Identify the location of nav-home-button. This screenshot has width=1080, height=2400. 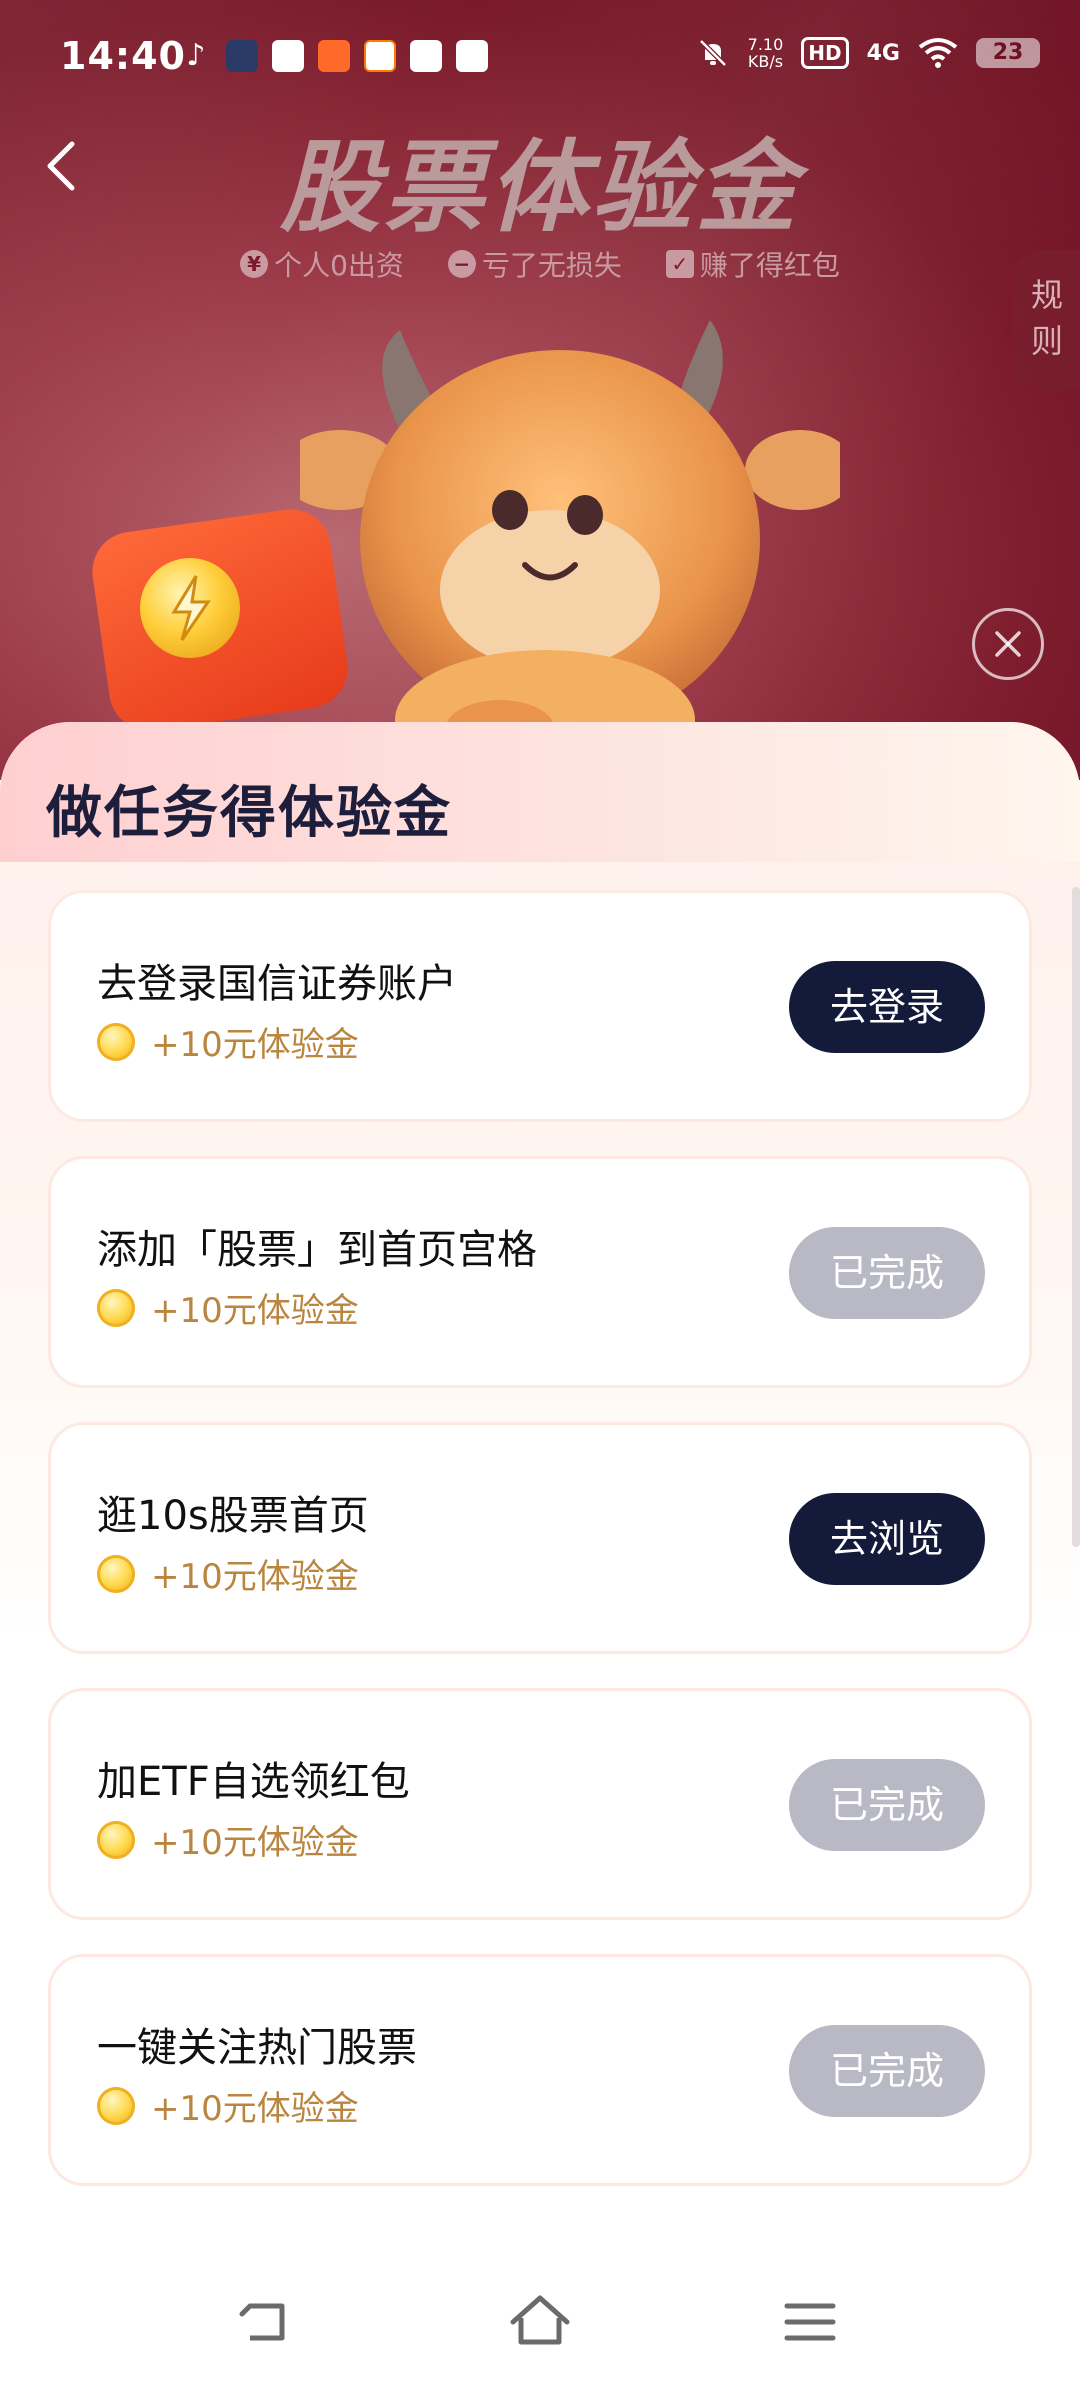
(540, 2322).